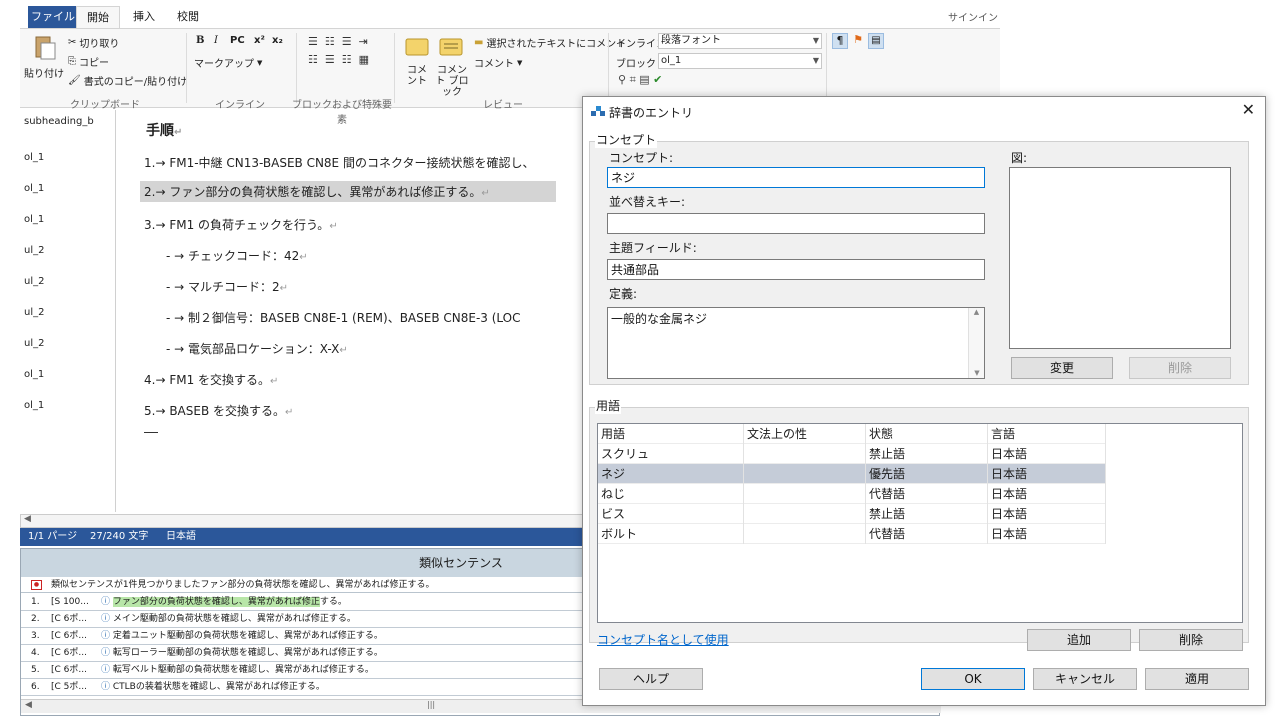  I want to click on pilcrow-icon: ¶, so click(840, 41).